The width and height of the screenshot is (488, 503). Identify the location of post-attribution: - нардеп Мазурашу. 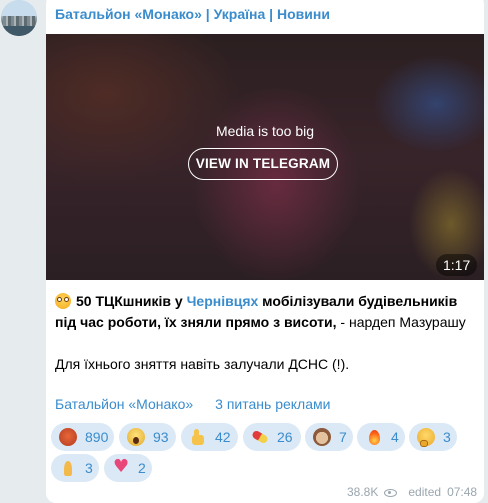
(401, 322).